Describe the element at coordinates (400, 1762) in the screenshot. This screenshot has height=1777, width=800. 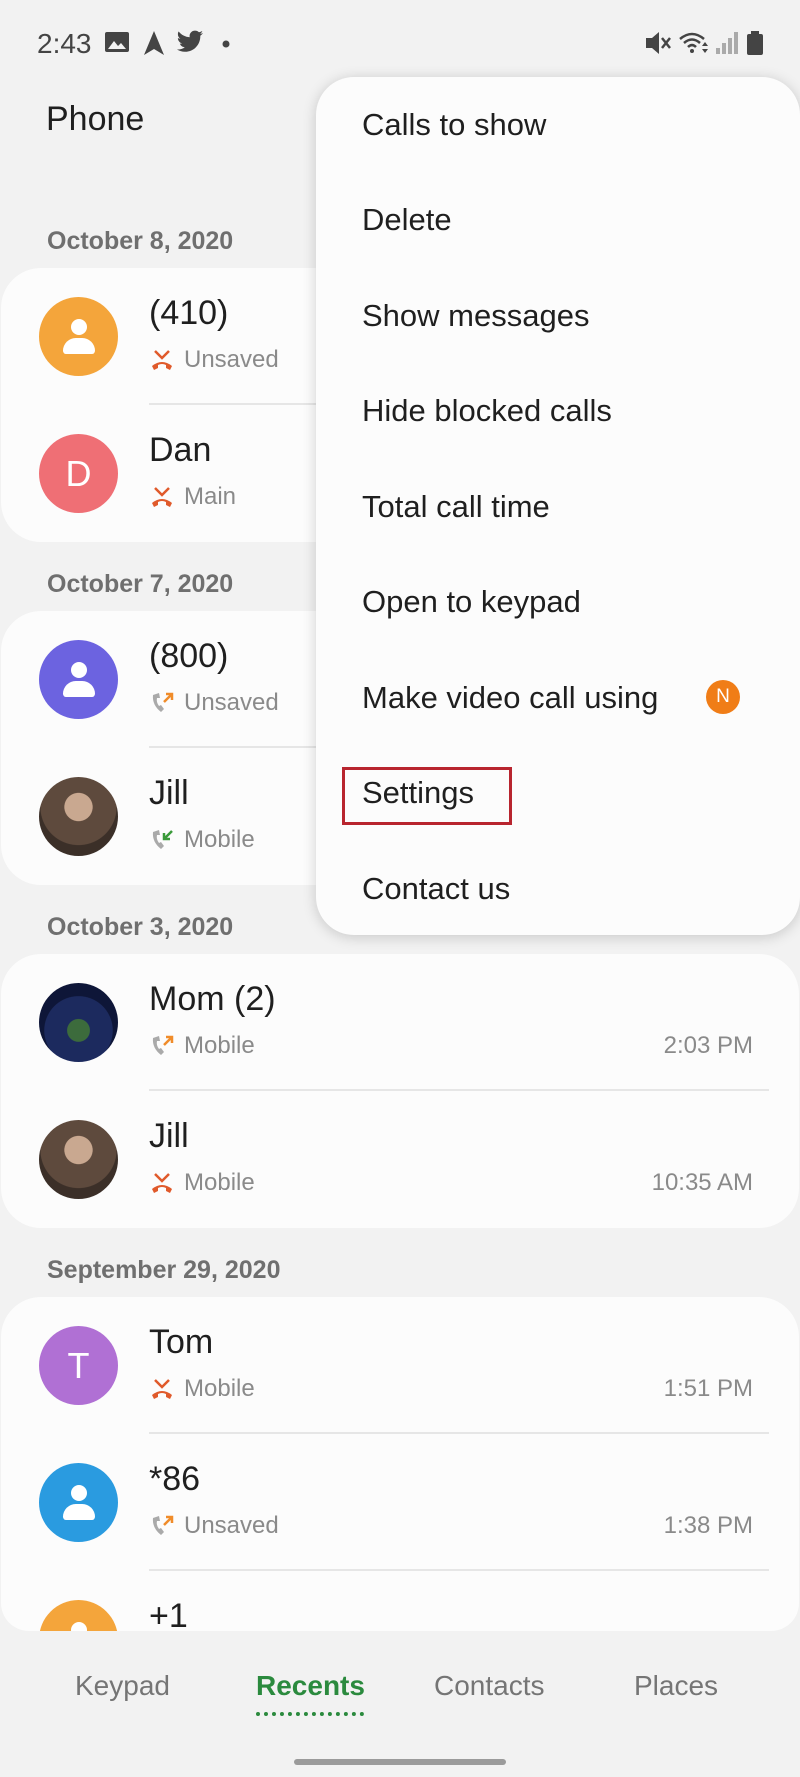
I see `home-indicator` at that location.